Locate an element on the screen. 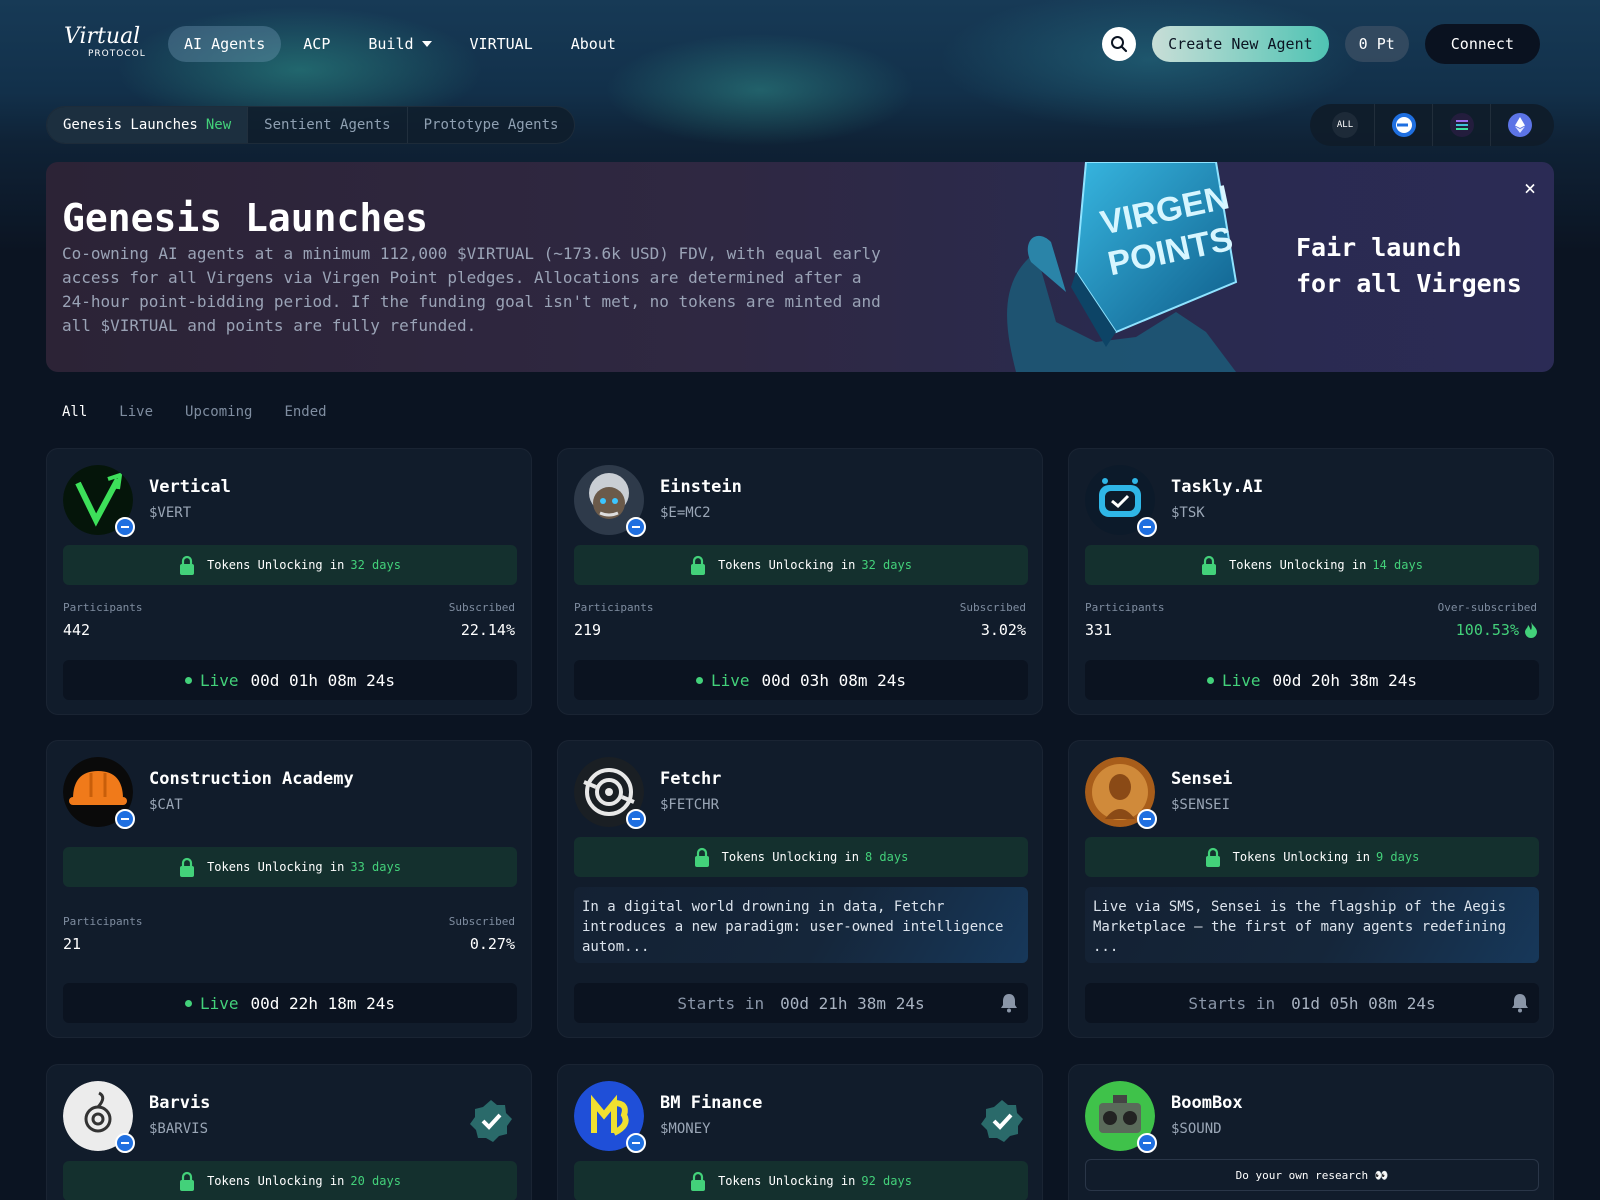  agent-ticker: $SOUND is located at coordinates (1196, 1129).